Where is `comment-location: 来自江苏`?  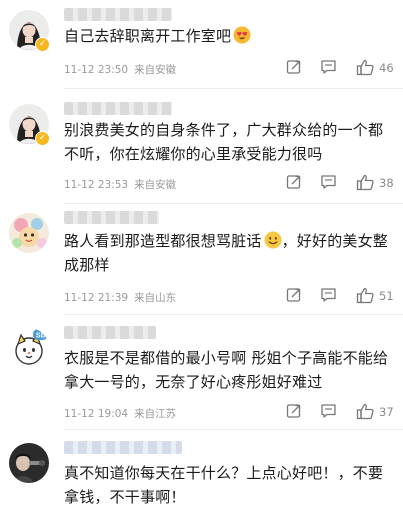
comment-location: 来自江苏 is located at coordinates (155, 414).